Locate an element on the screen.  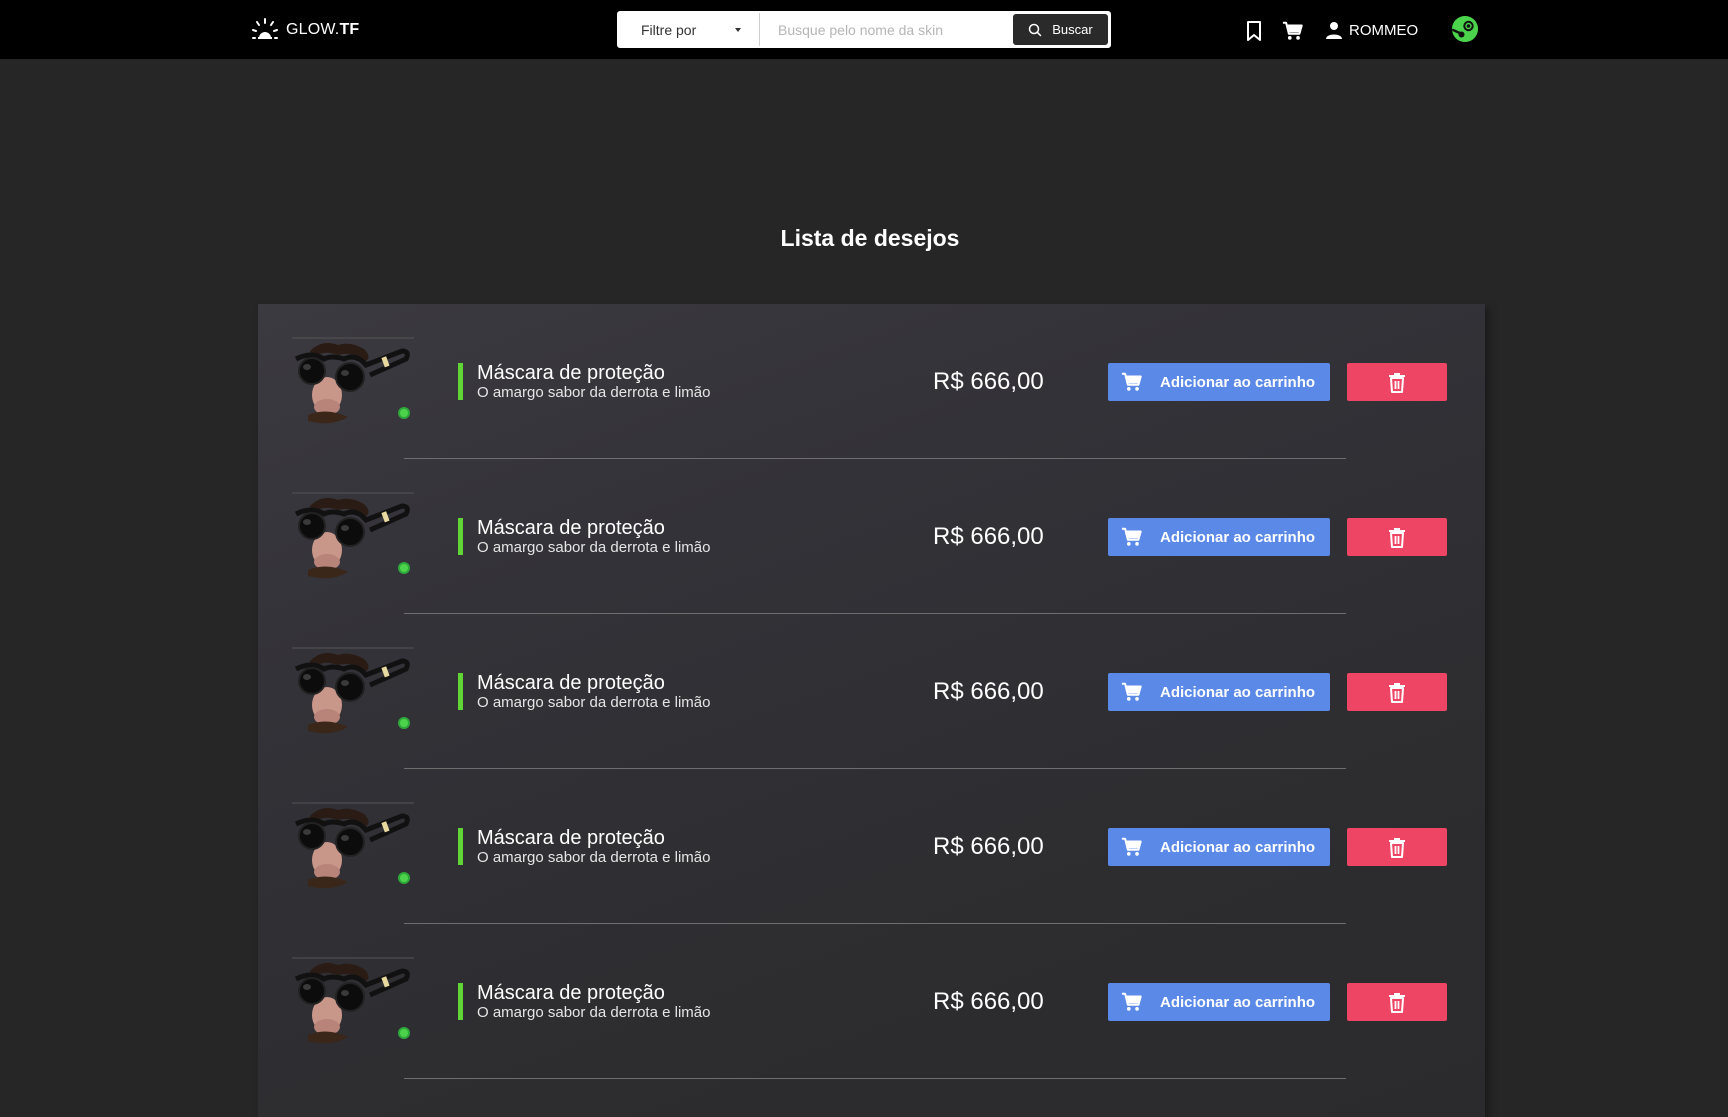
search-button-label: Buscar is located at coordinates (1072, 29).